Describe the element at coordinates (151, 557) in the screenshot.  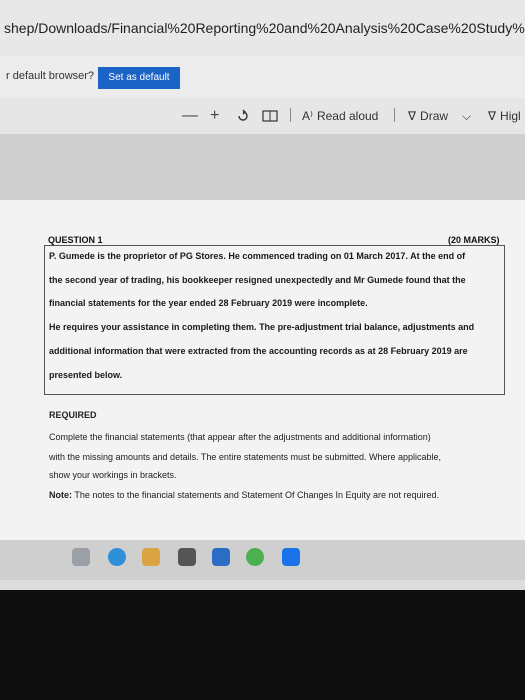
I see `file-explorer-icon` at that location.